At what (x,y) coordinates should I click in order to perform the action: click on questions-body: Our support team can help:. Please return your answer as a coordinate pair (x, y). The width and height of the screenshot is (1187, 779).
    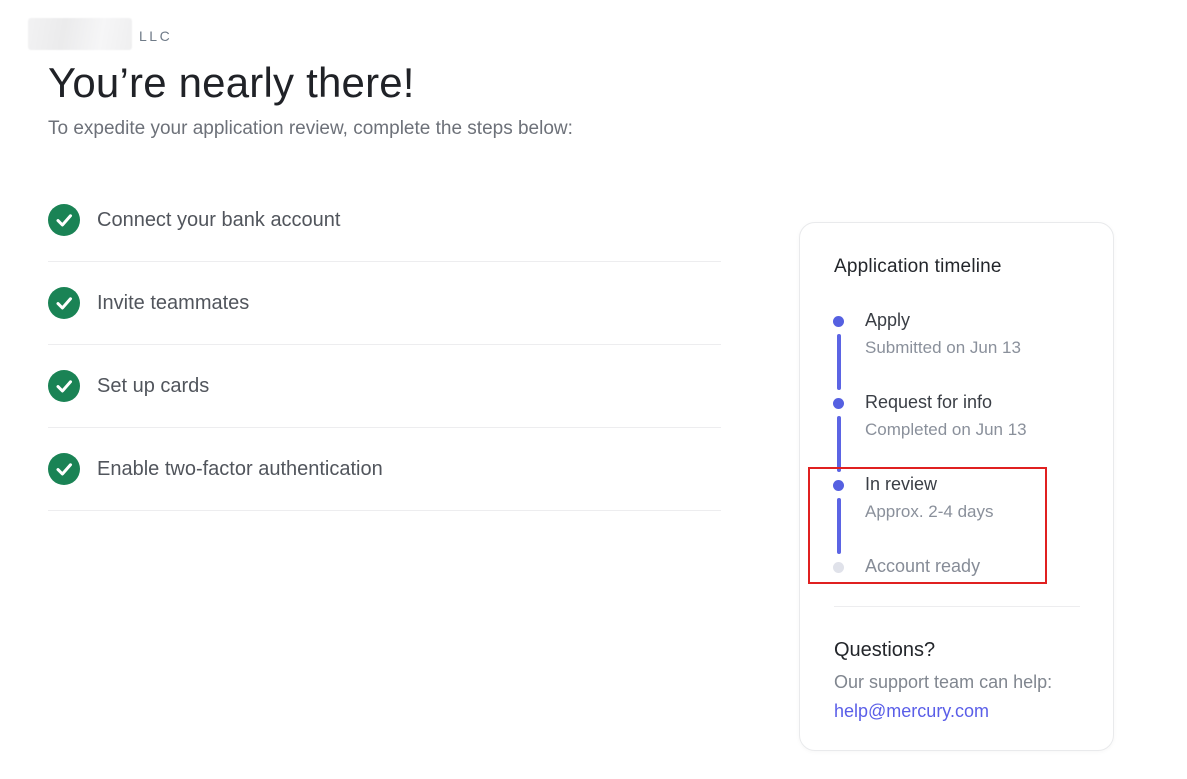
    Looking at the image, I should click on (943, 682).